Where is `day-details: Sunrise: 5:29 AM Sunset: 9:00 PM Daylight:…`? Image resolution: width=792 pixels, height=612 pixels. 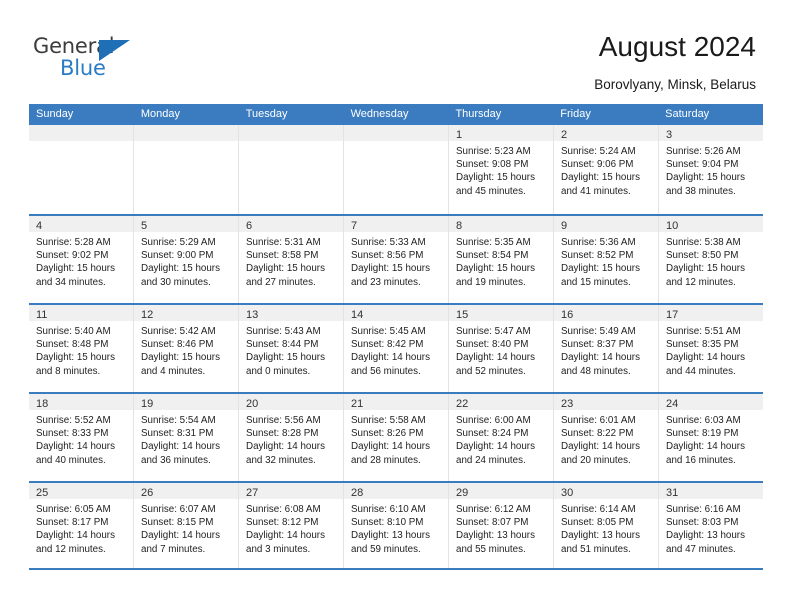 day-details: Sunrise: 5:29 AM Sunset: 9:00 PM Daylight:… is located at coordinates (186, 260).